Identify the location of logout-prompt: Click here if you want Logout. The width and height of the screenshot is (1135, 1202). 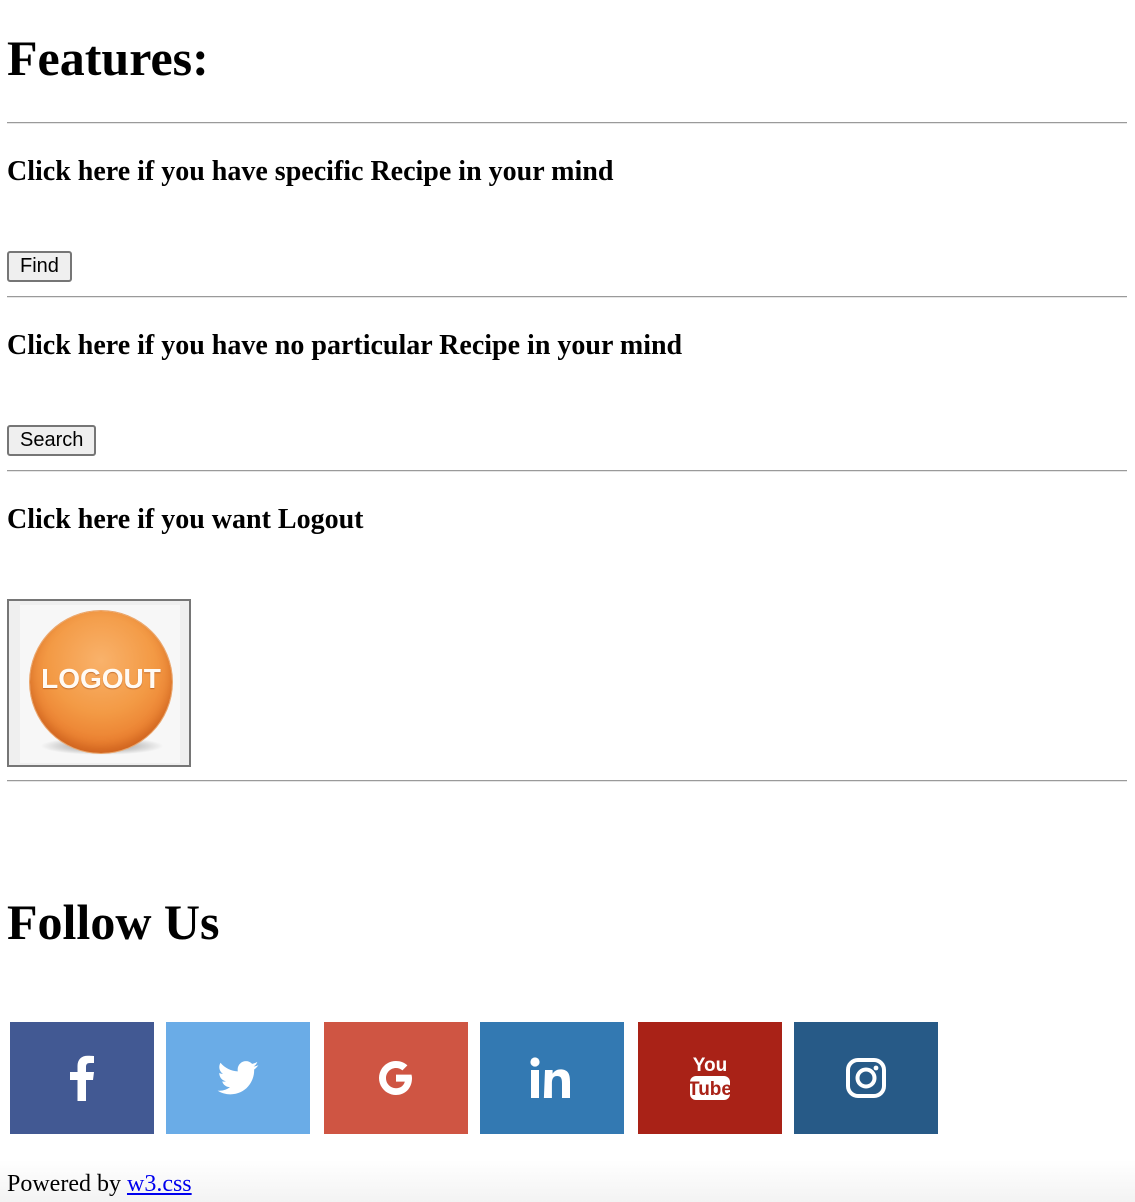
(185, 519).